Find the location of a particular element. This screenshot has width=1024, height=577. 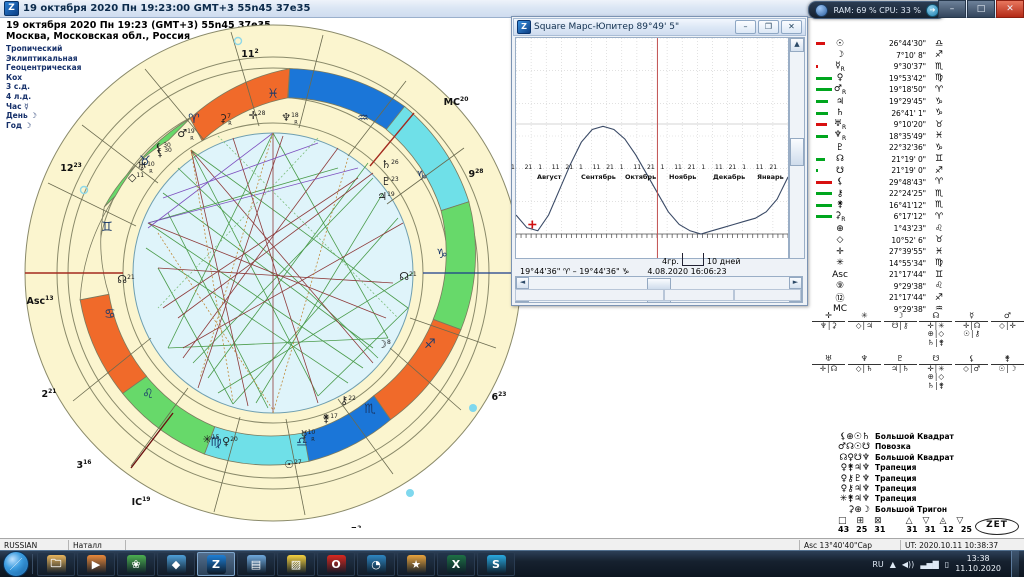

taskbar-item-save-app: ▤ is located at coordinates (256, 564).